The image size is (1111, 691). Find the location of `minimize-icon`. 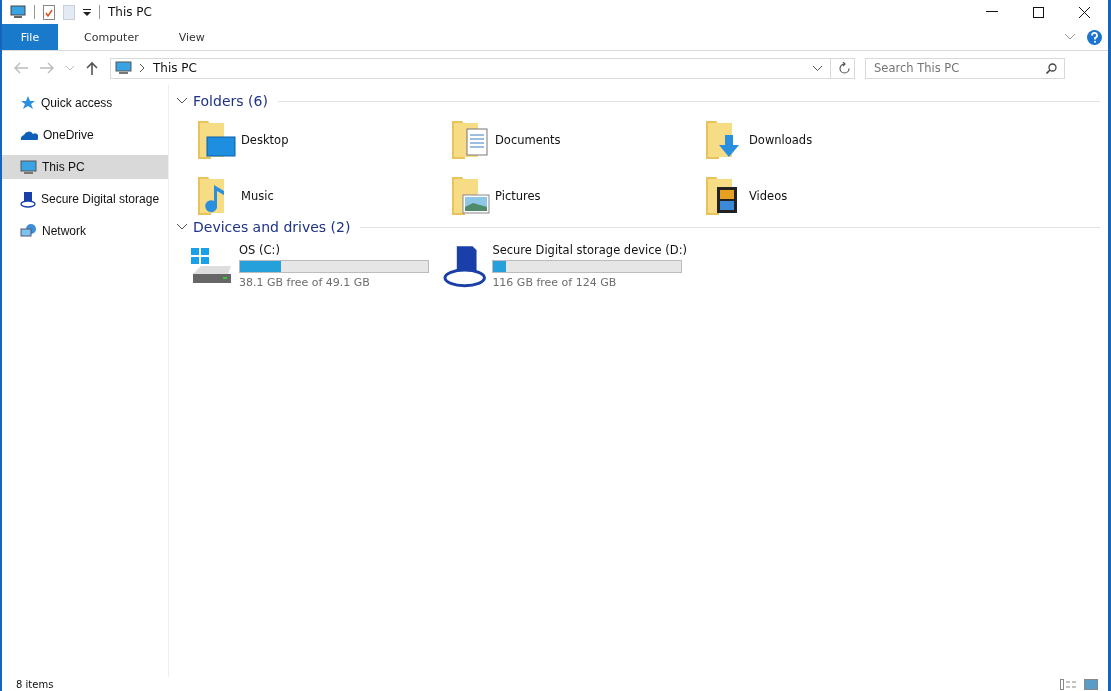

minimize-icon is located at coordinates (992, 12).